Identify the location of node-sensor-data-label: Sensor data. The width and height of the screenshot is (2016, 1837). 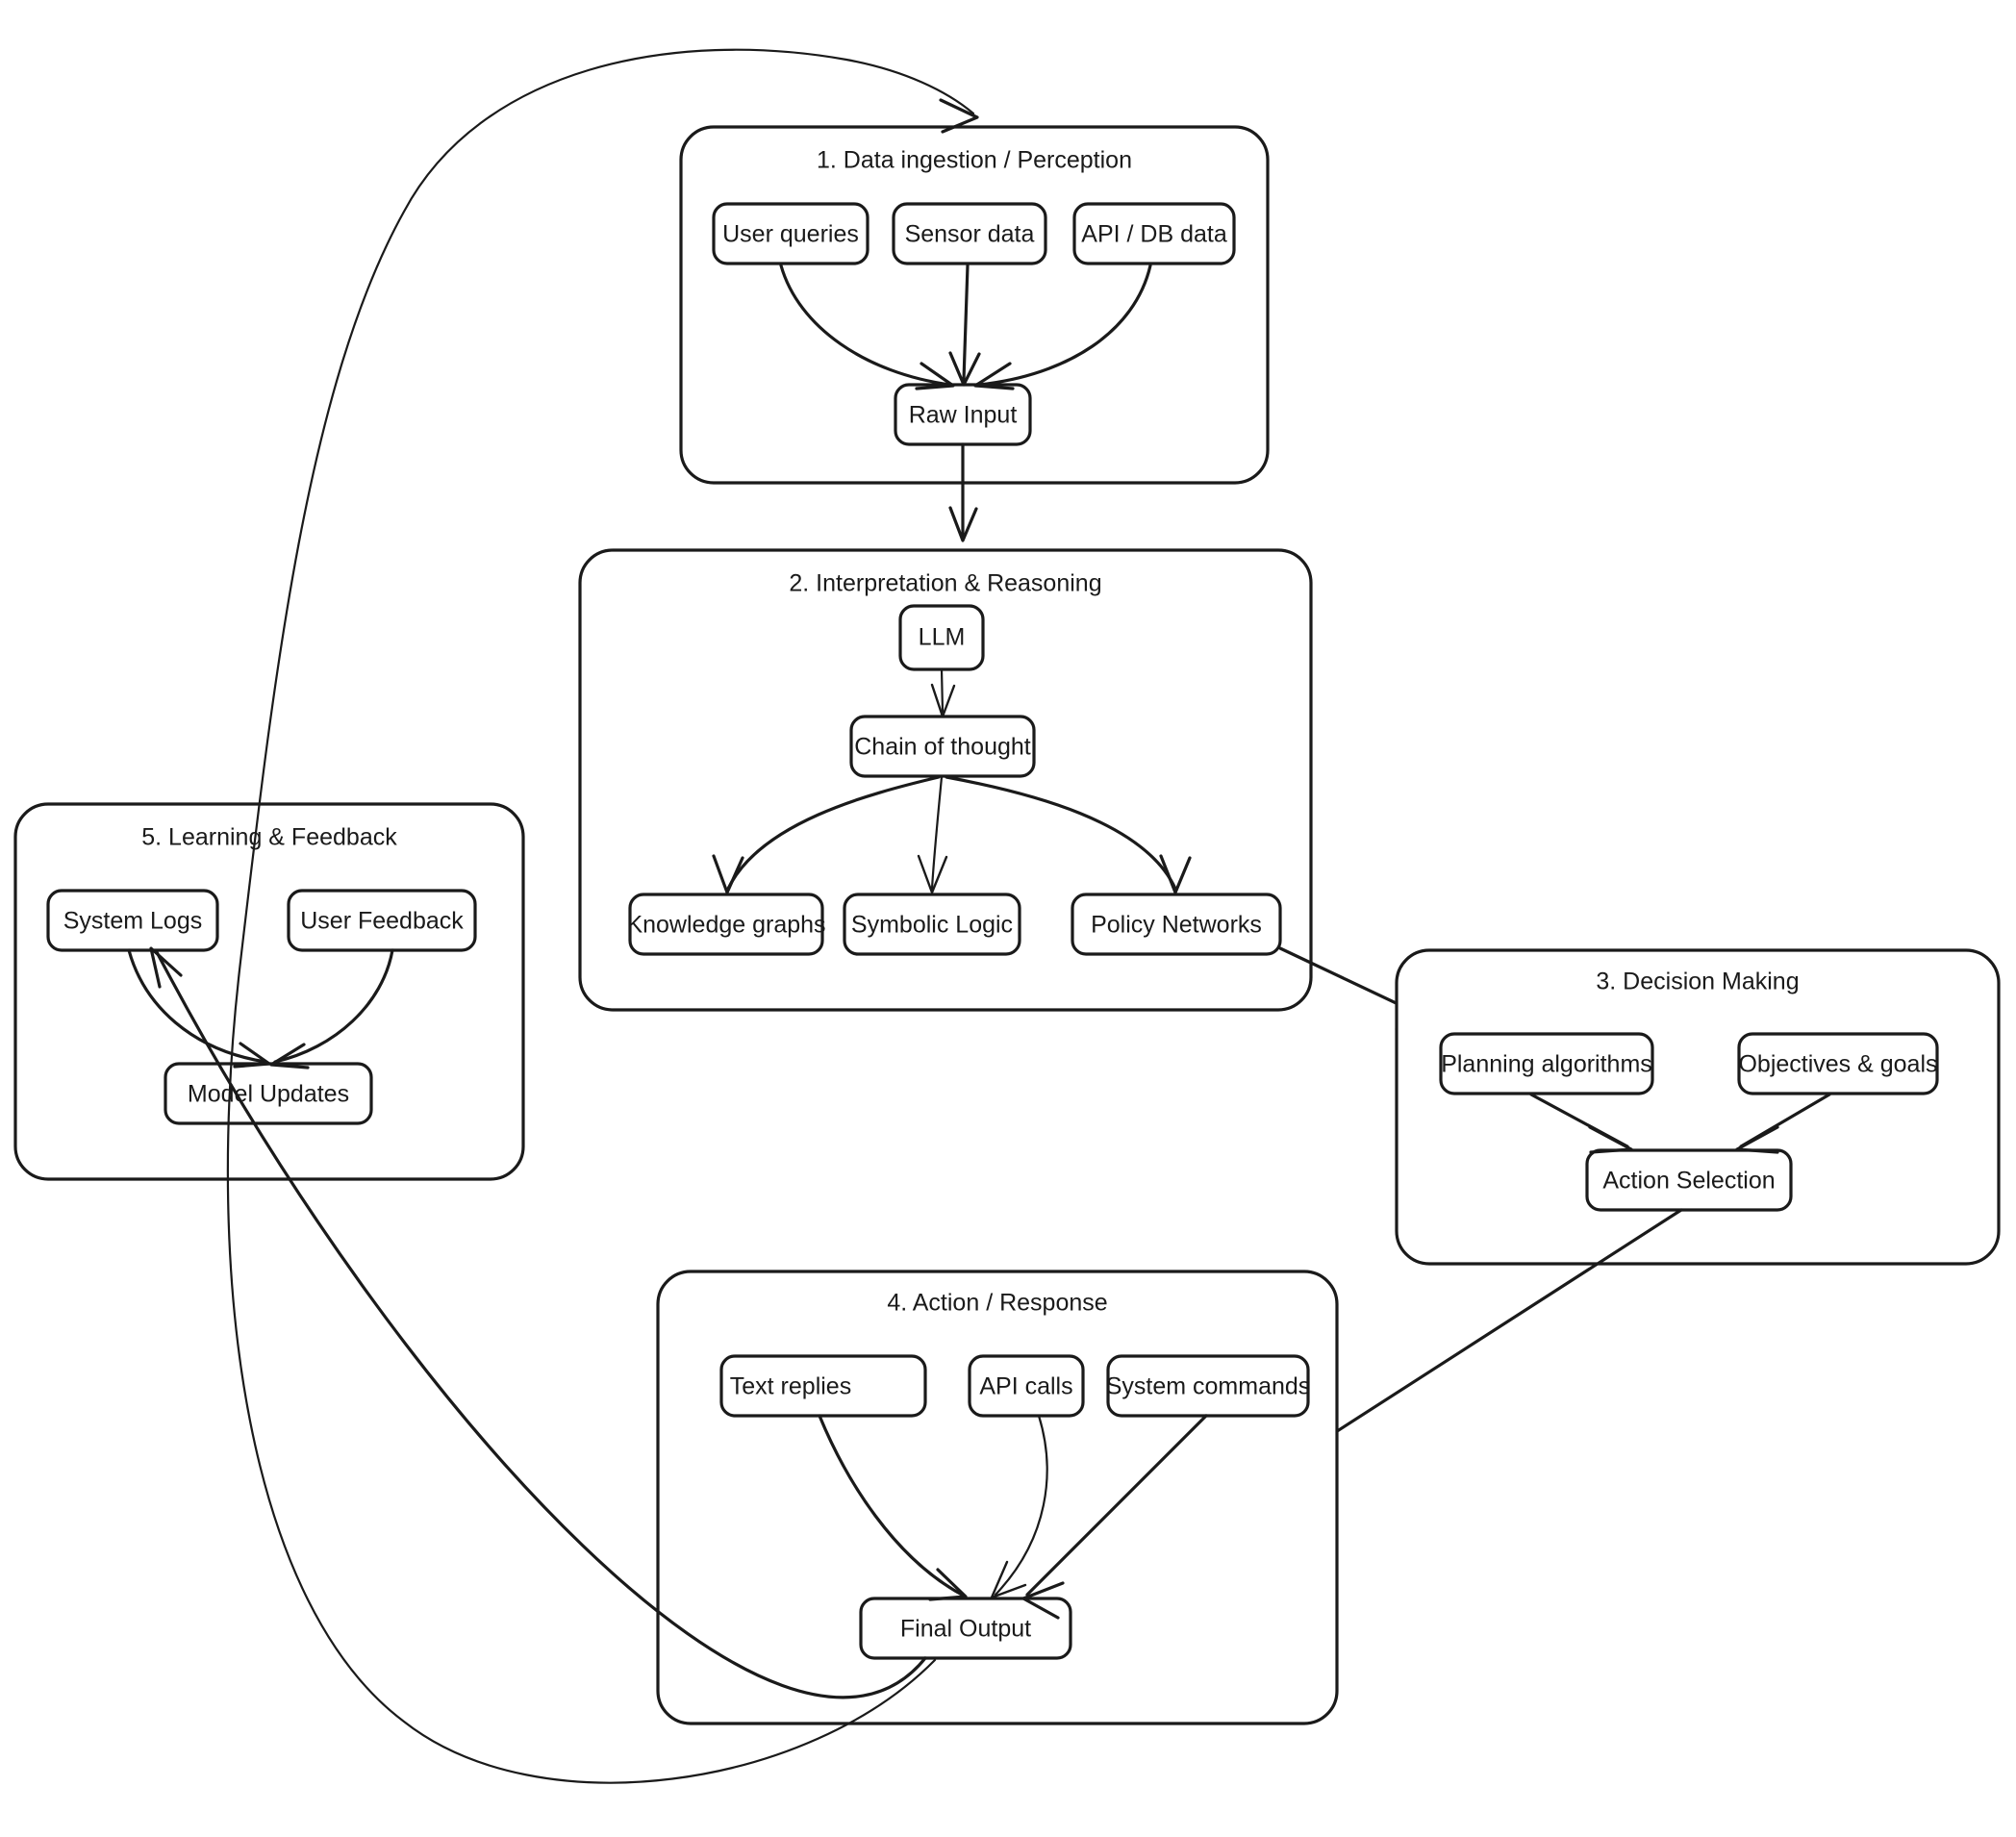
(970, 234).